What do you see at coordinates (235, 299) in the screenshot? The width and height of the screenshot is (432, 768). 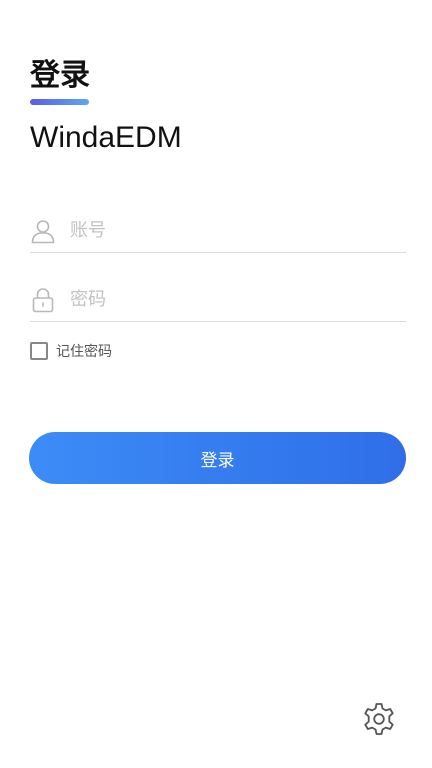 I see `password-input` at bounding box center [235, 299].